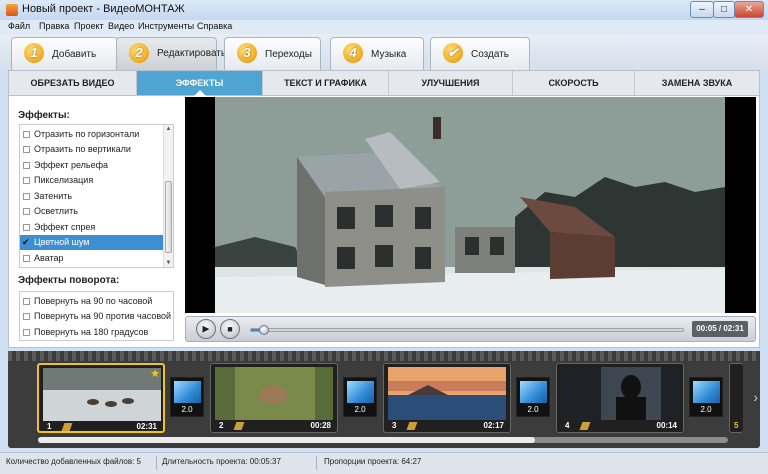 The height and width of the screenshot is (474, 768). What do you see at coordinates (96, 301) in the screenshot?
I see `rotation-item: Повернуть на 90 по часовой` at bounding box center [96, 301].